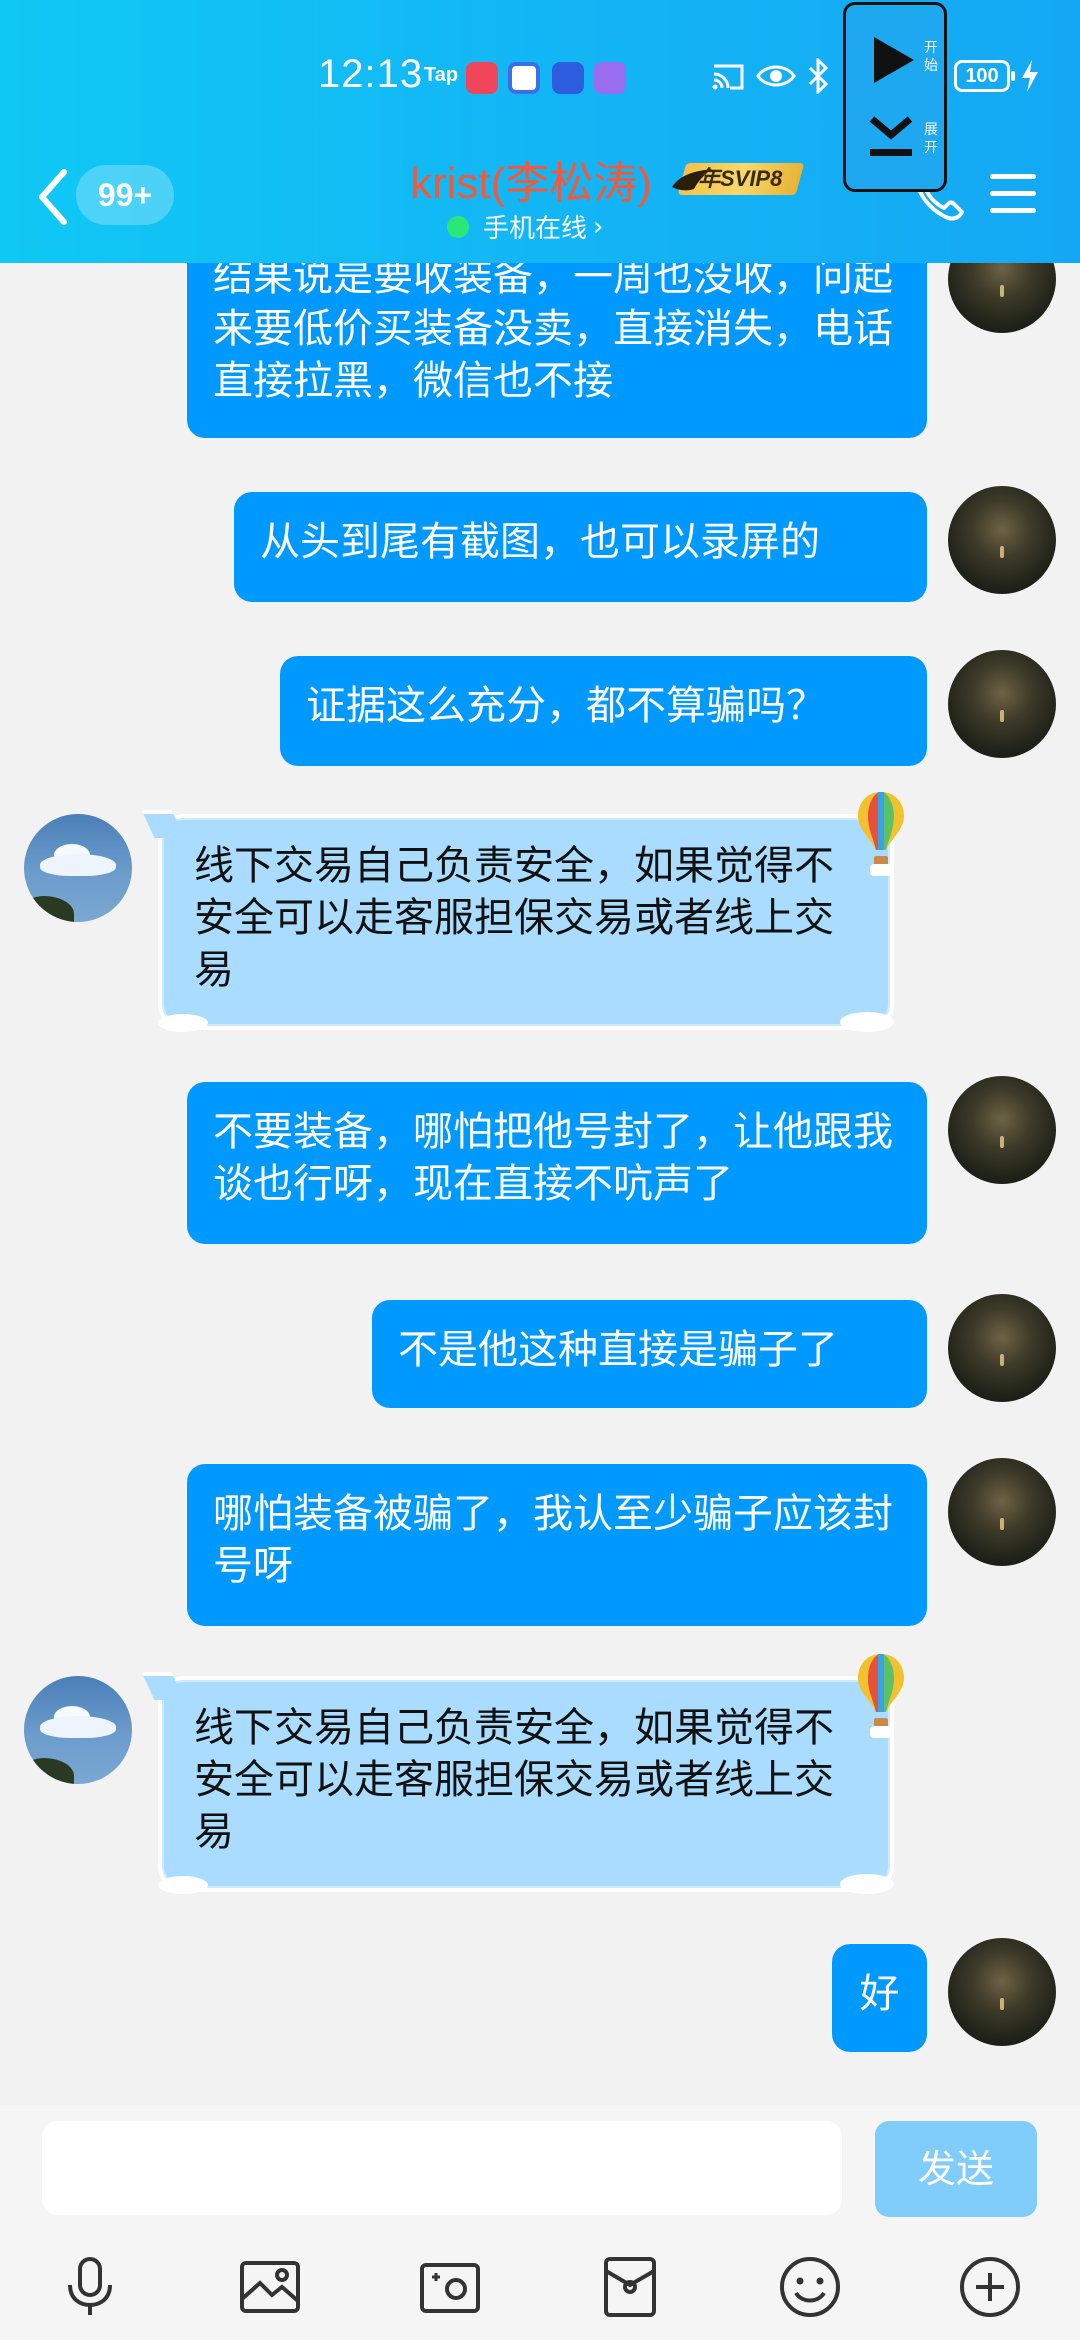  Describe the element at coordinates (557, 1545) in the screenshot. I see `my-message-bubble: 哪怕装备被骗了，我认至少骗子应该封号呀` at that location.